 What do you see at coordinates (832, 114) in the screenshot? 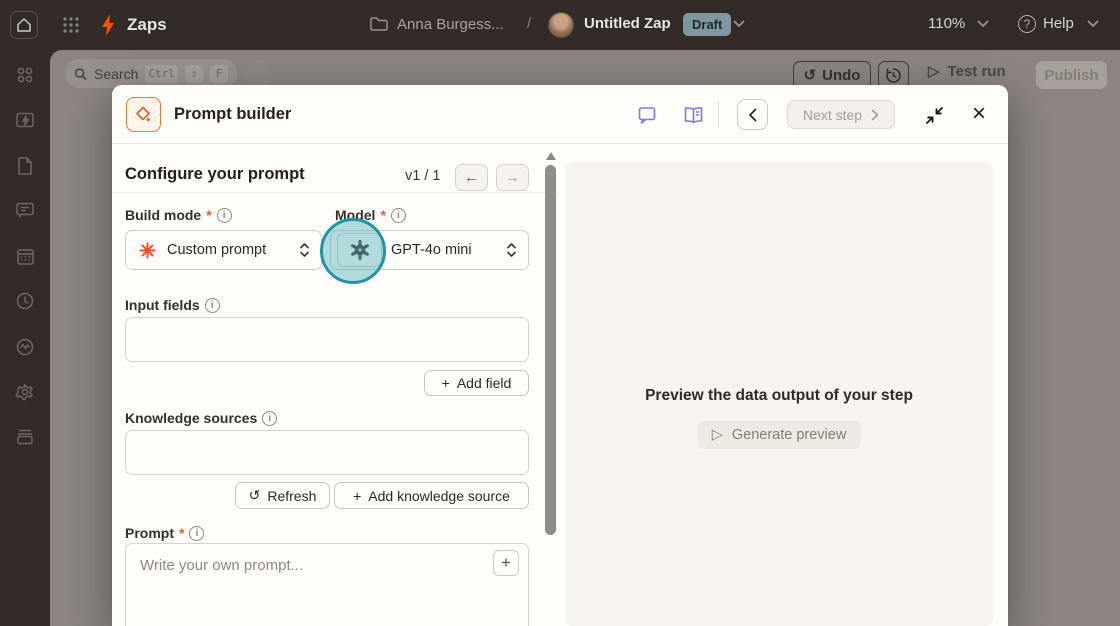
I see `next-step-label: Next step` at bounding box center [832, 114].